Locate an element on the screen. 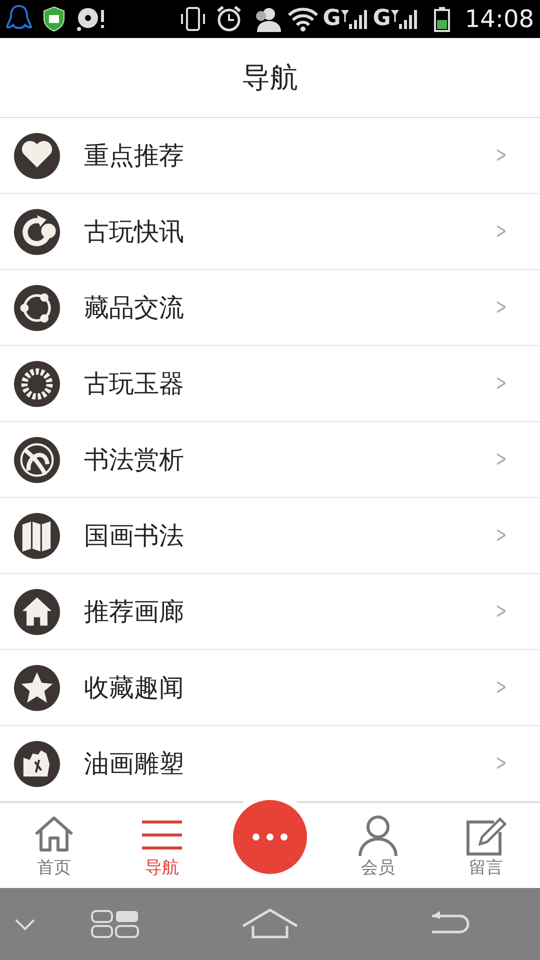  shield-icon is located at coordinates (54, 19).